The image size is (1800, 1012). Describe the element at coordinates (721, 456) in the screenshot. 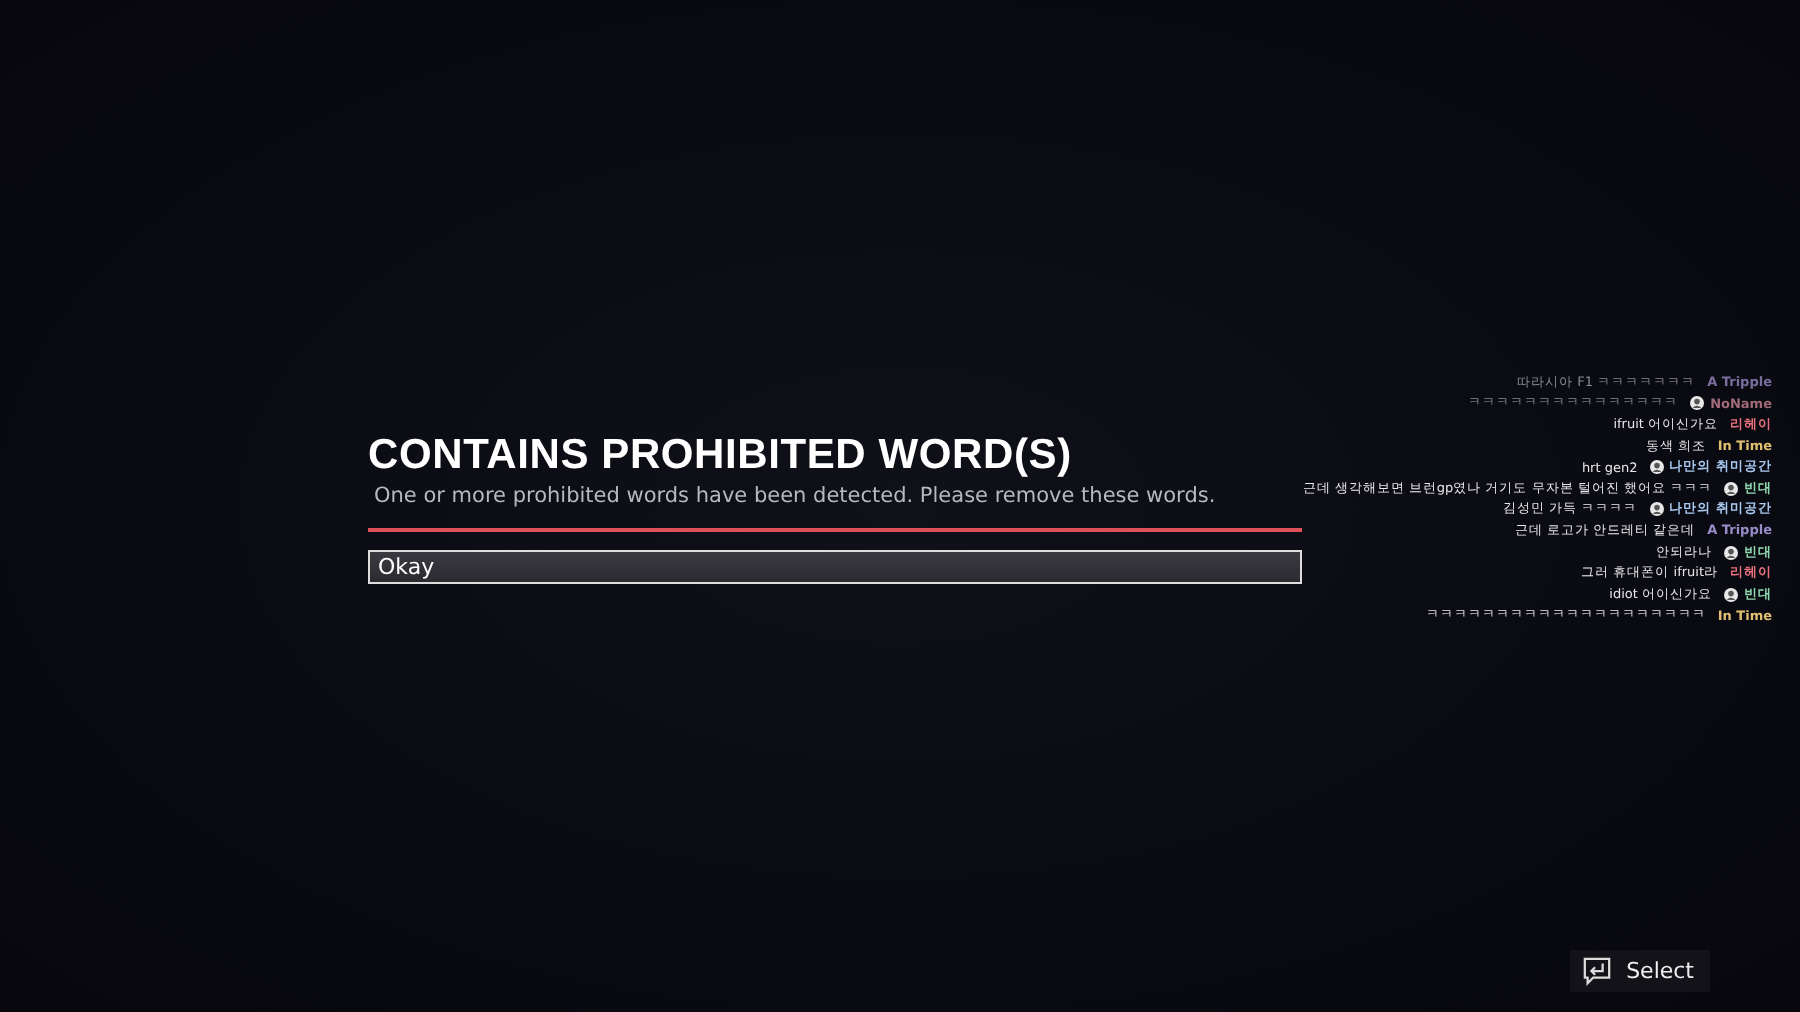

I see `dialog-title: CONTAINS PROHIBITED WORD(S)` at that location.